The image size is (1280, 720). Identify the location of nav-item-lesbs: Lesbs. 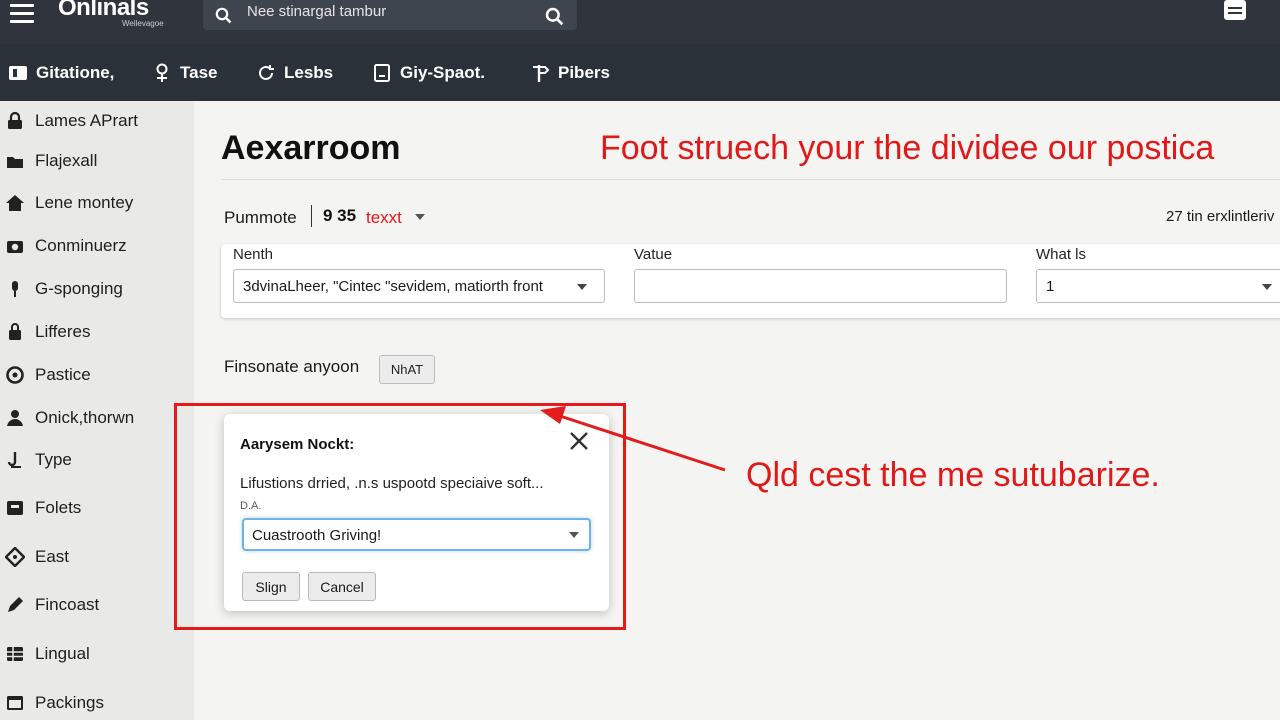
(294, 73).